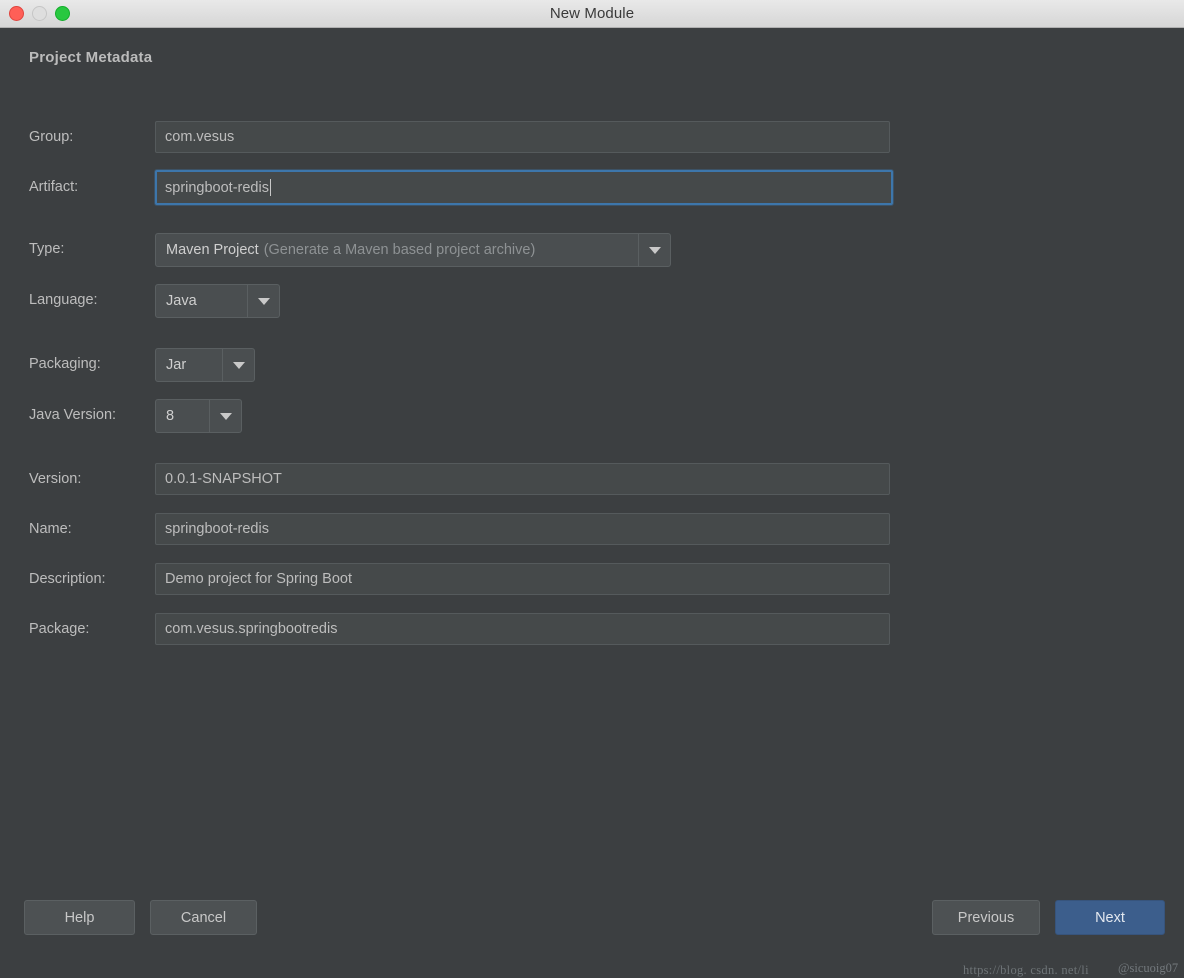  Describe the element at coordinates (79, 917) in the screenshot. I see `help-button: Help` at that location.